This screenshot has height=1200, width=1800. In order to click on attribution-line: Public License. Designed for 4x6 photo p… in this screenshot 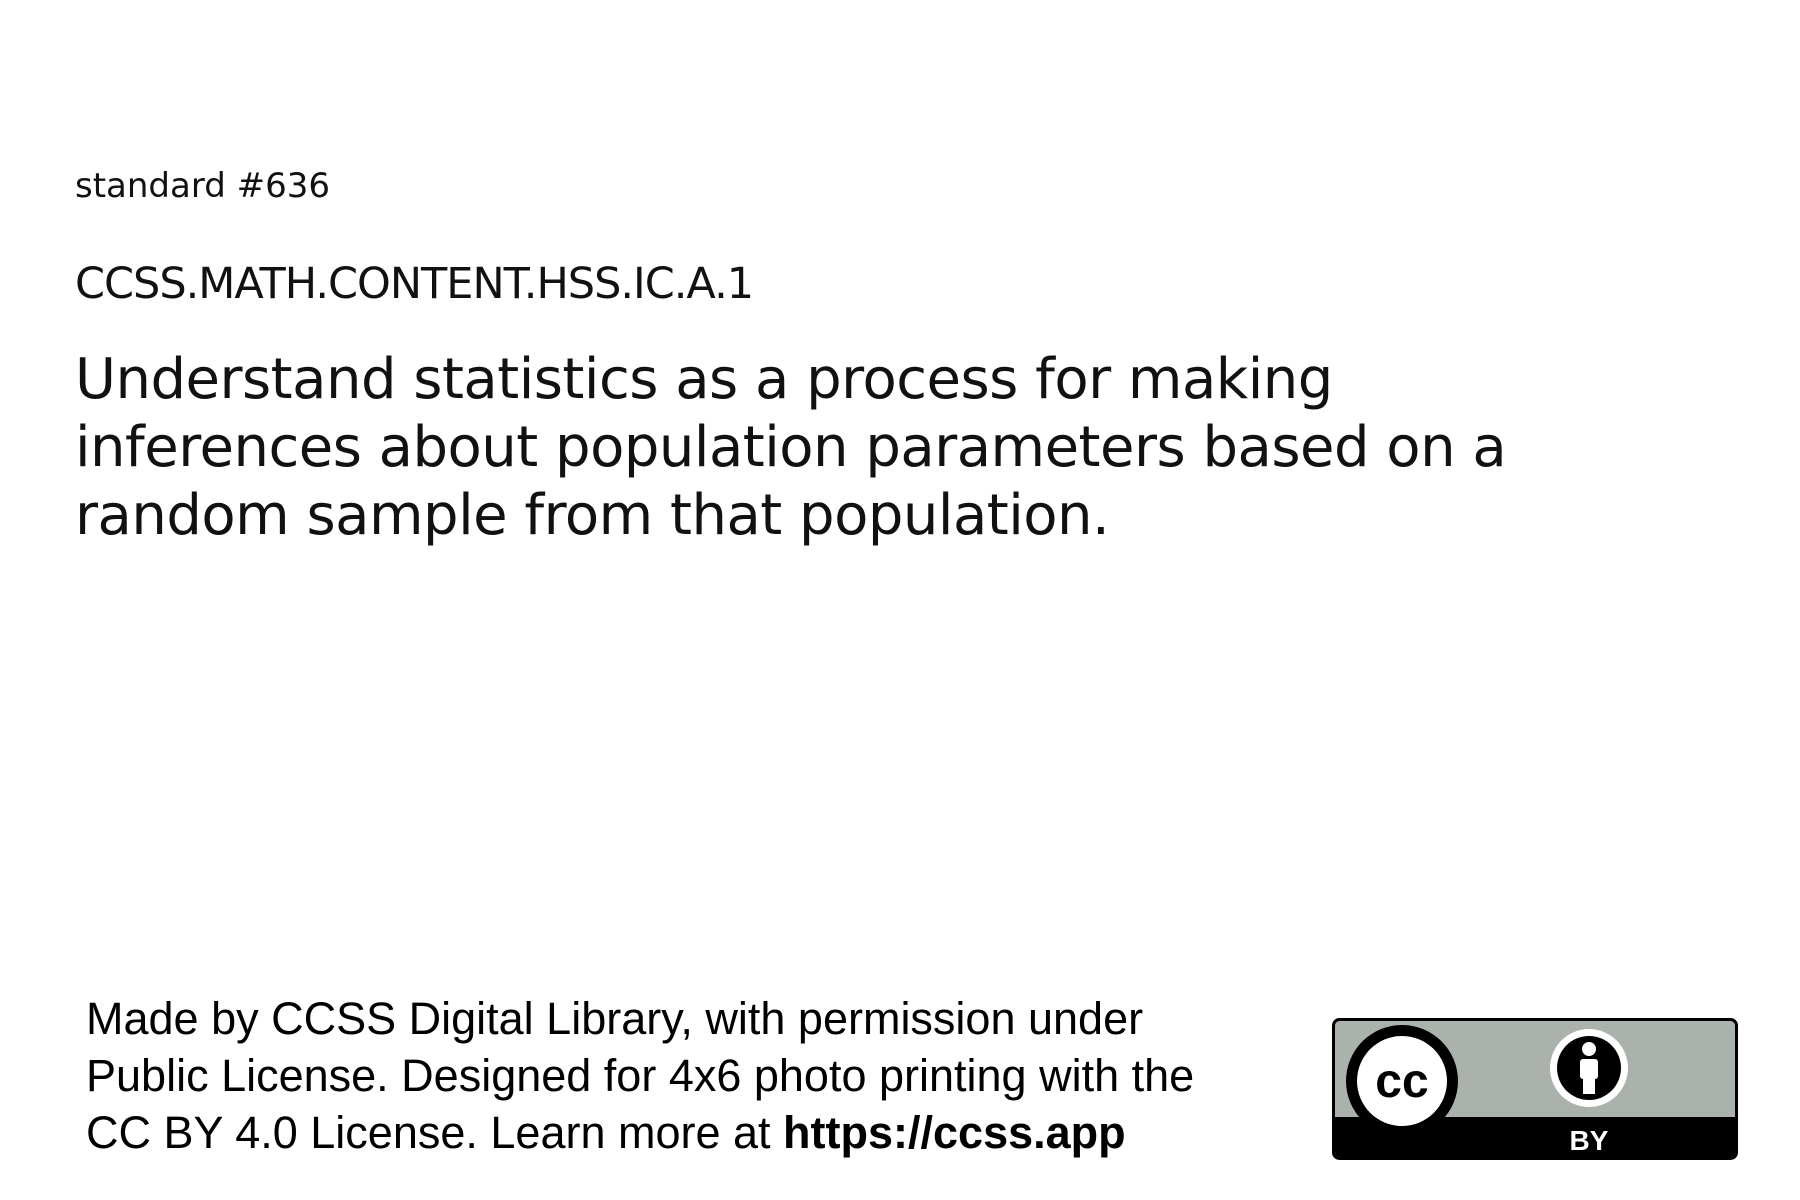, I will do `click(640, 1075)`.